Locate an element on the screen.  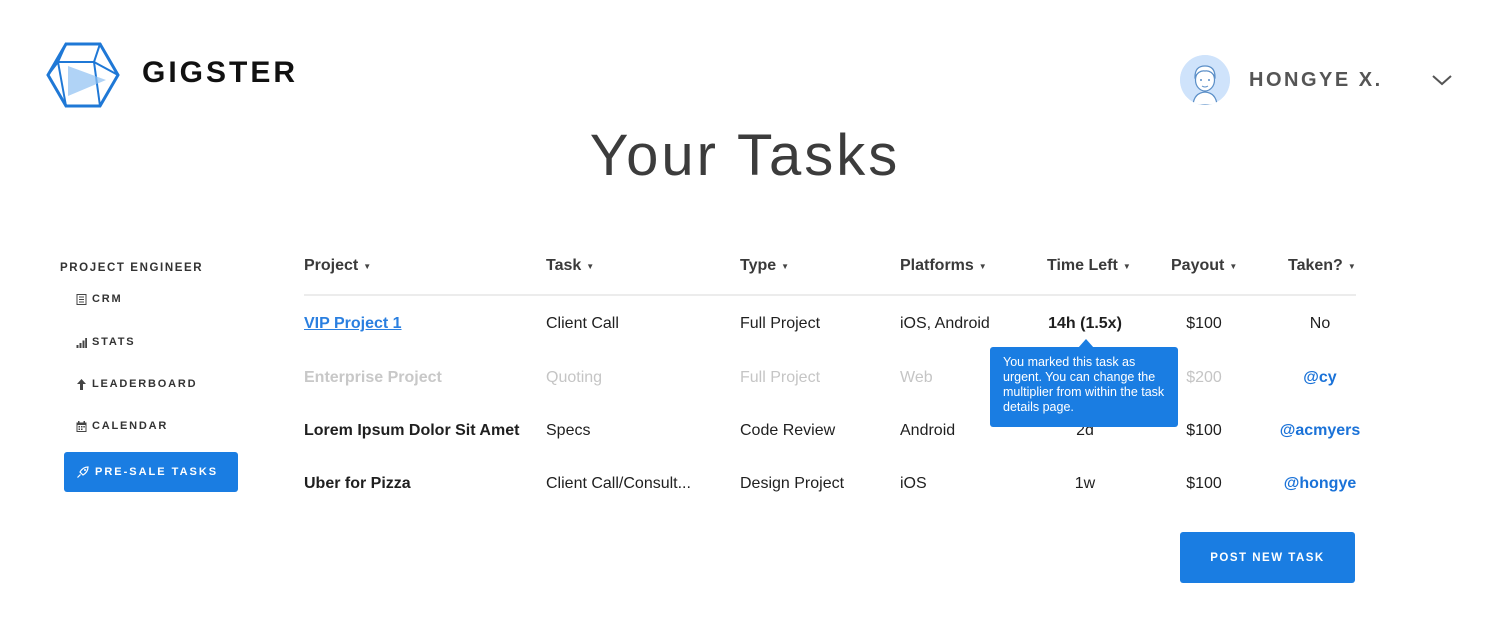
type-cell: Design Project is located at coordinates (792, 483).